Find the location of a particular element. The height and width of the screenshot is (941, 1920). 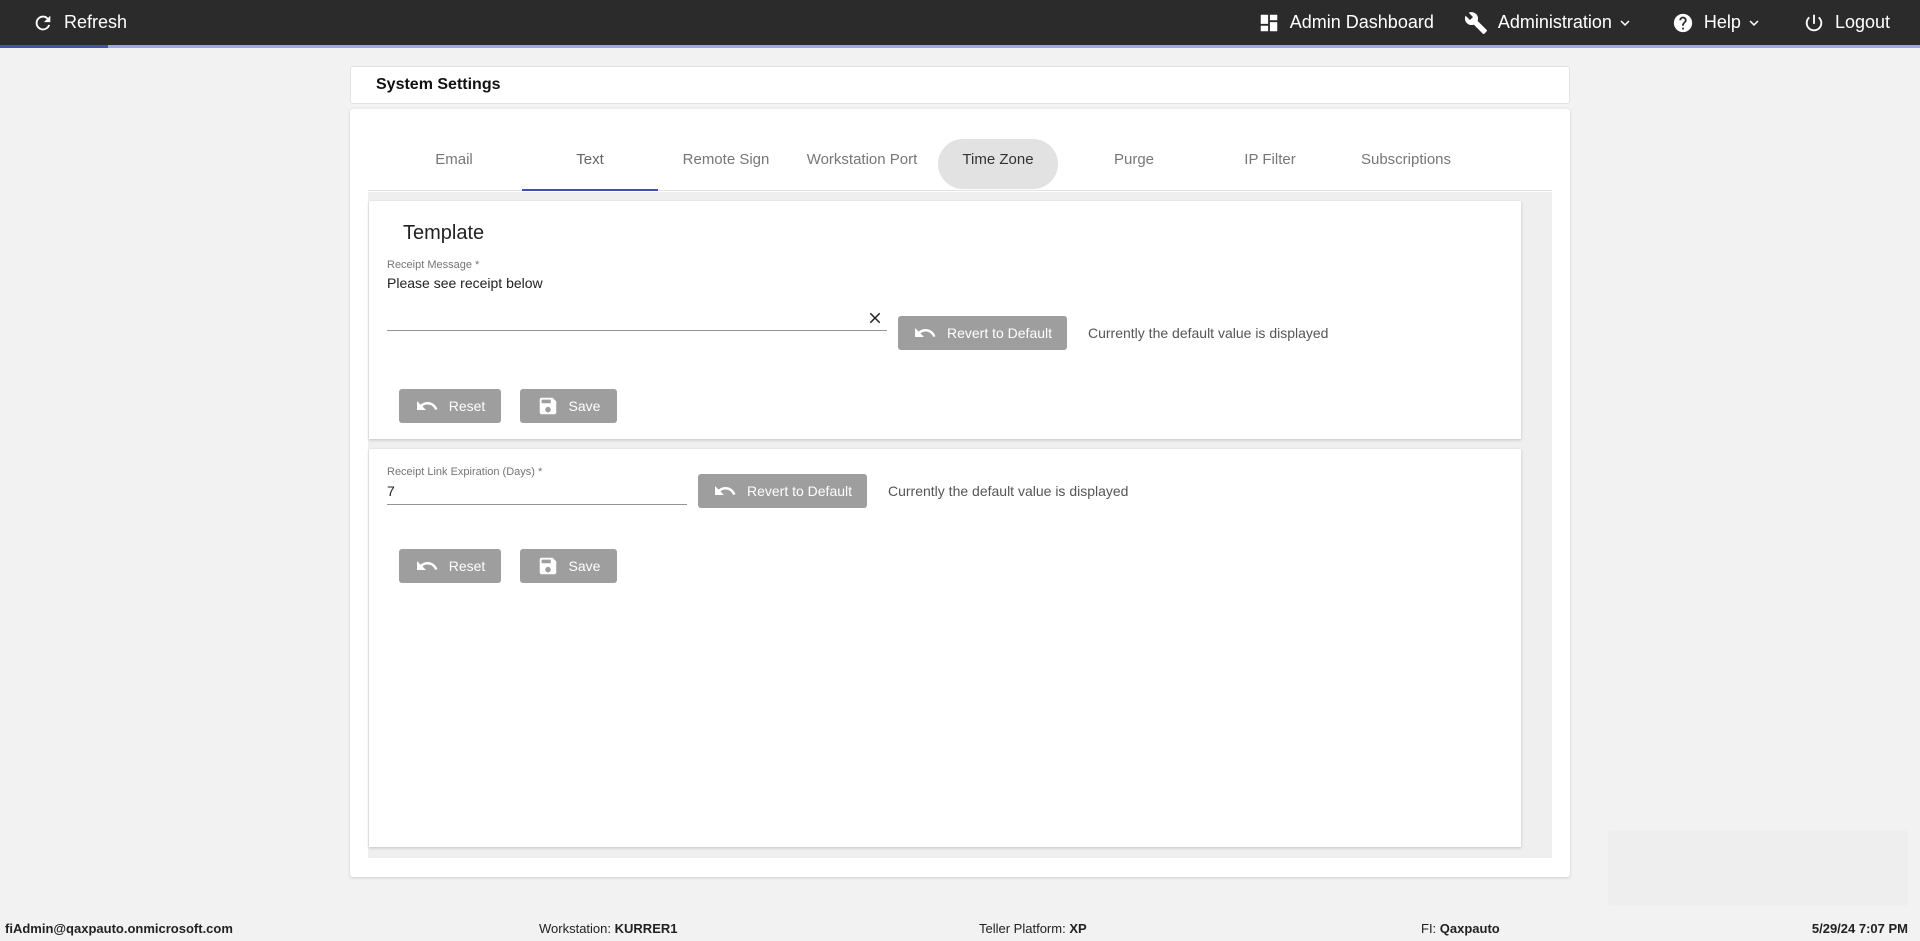

help-icon is located at coordinates (1683, 22).